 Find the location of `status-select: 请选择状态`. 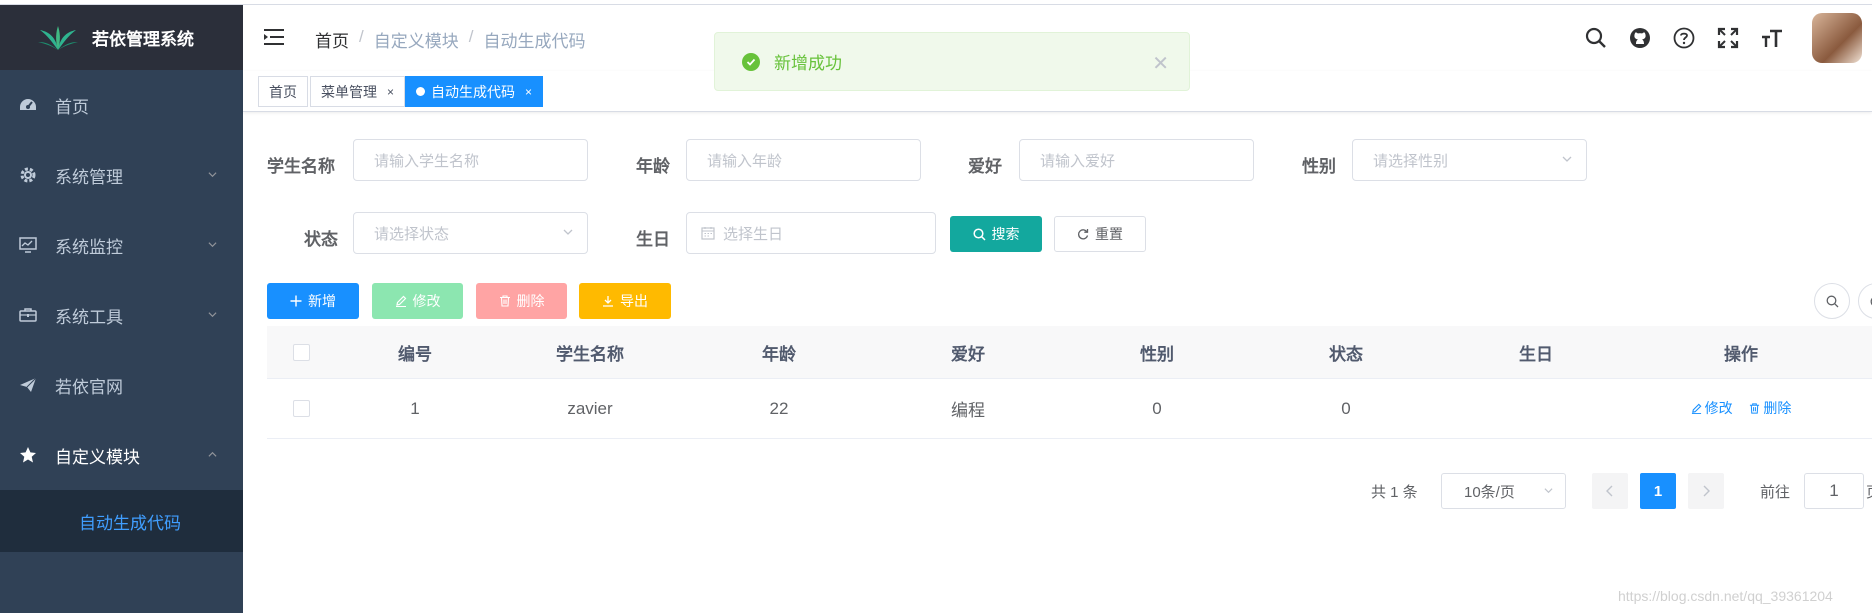

status-select: 请选择状态 is located at coordinates (470, 233).